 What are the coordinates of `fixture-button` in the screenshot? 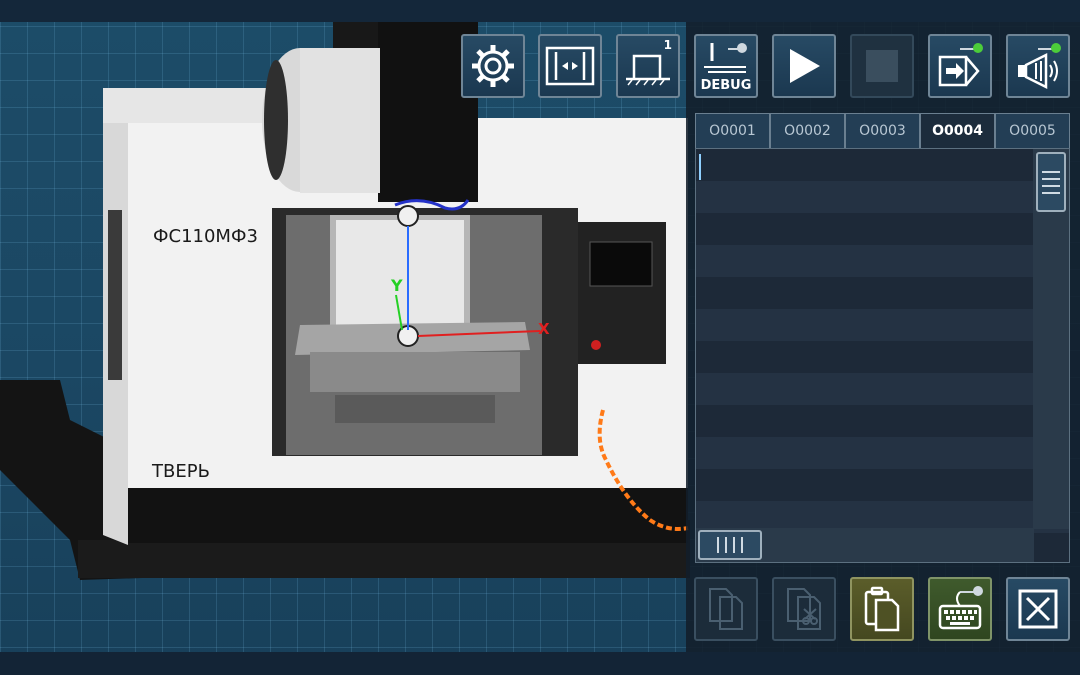 It's located at (570, 66).